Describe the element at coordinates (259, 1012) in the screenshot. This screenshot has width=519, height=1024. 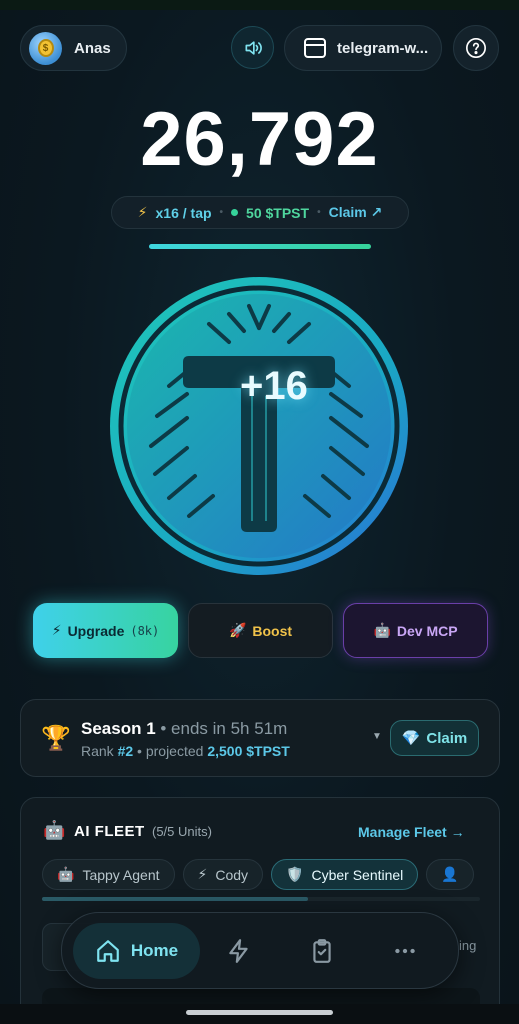
I see `home-indicator` at that location.